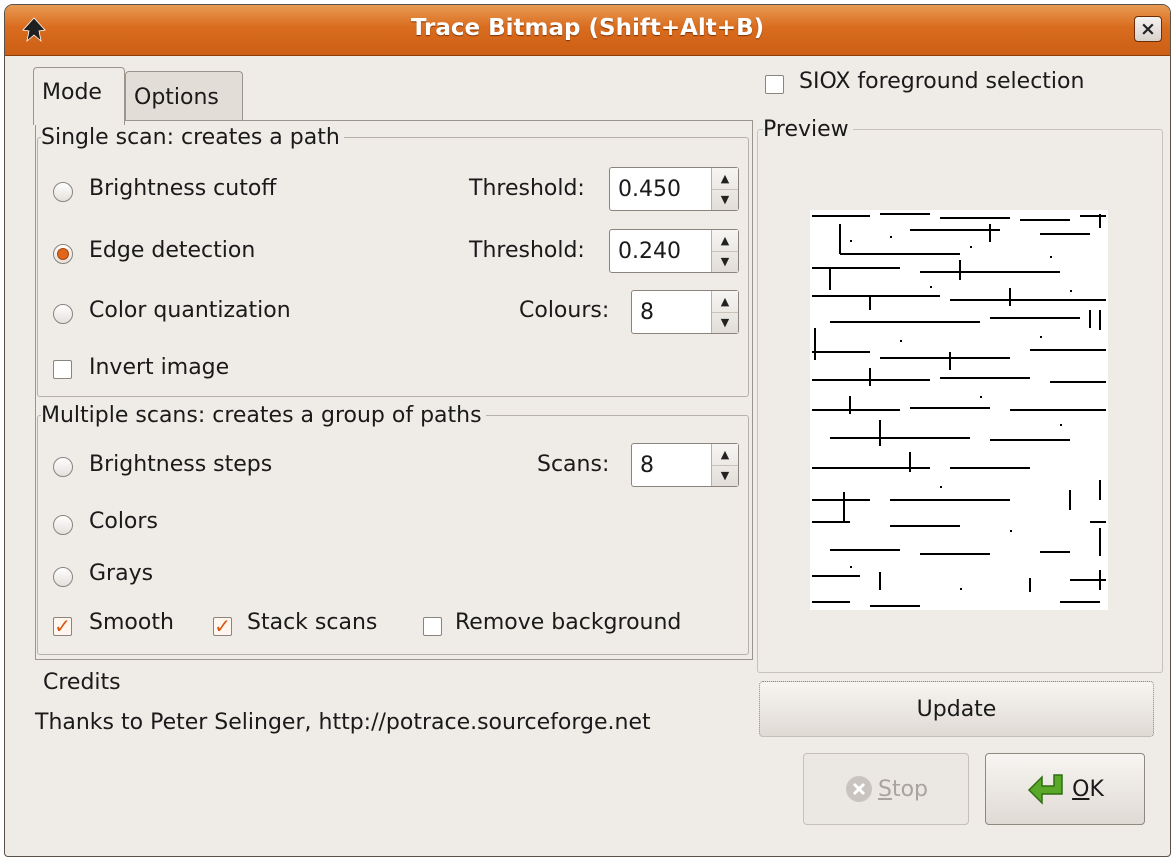 Image resolution: width=1175 pixels, height=859 pixels. Describe the element at coordinates (72, 92) in the screenshot. I see `tab-mode-label: Mode` at that location.